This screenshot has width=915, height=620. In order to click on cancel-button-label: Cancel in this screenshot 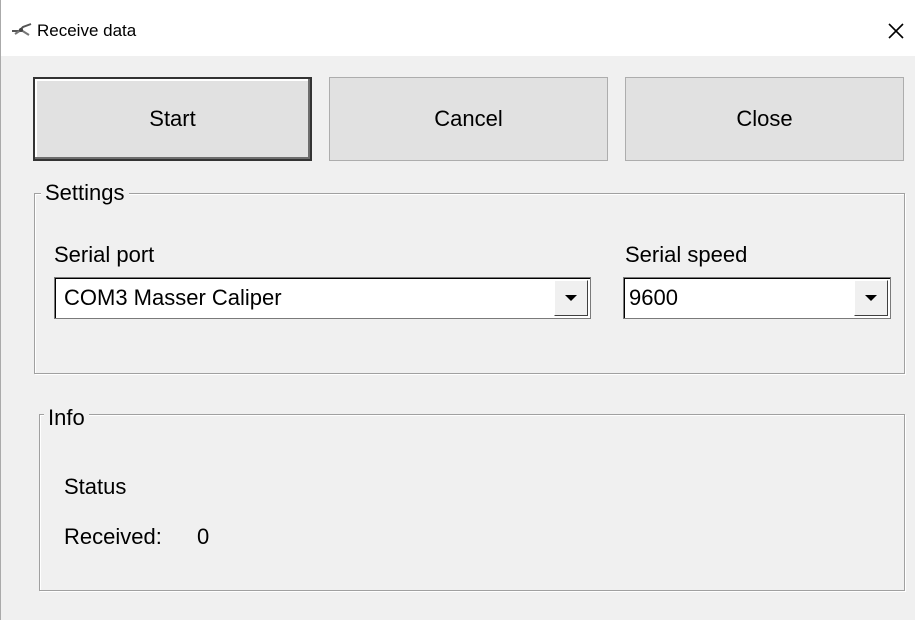, I will do `click(468, 118)`.